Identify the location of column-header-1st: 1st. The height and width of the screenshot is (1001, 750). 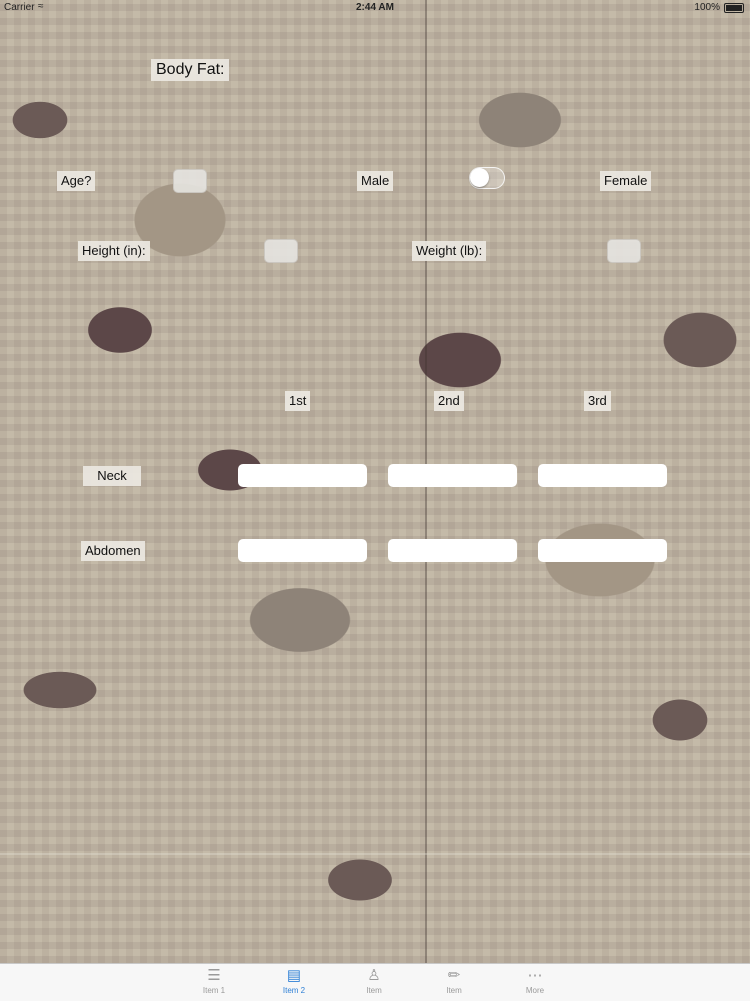
(298, 401).